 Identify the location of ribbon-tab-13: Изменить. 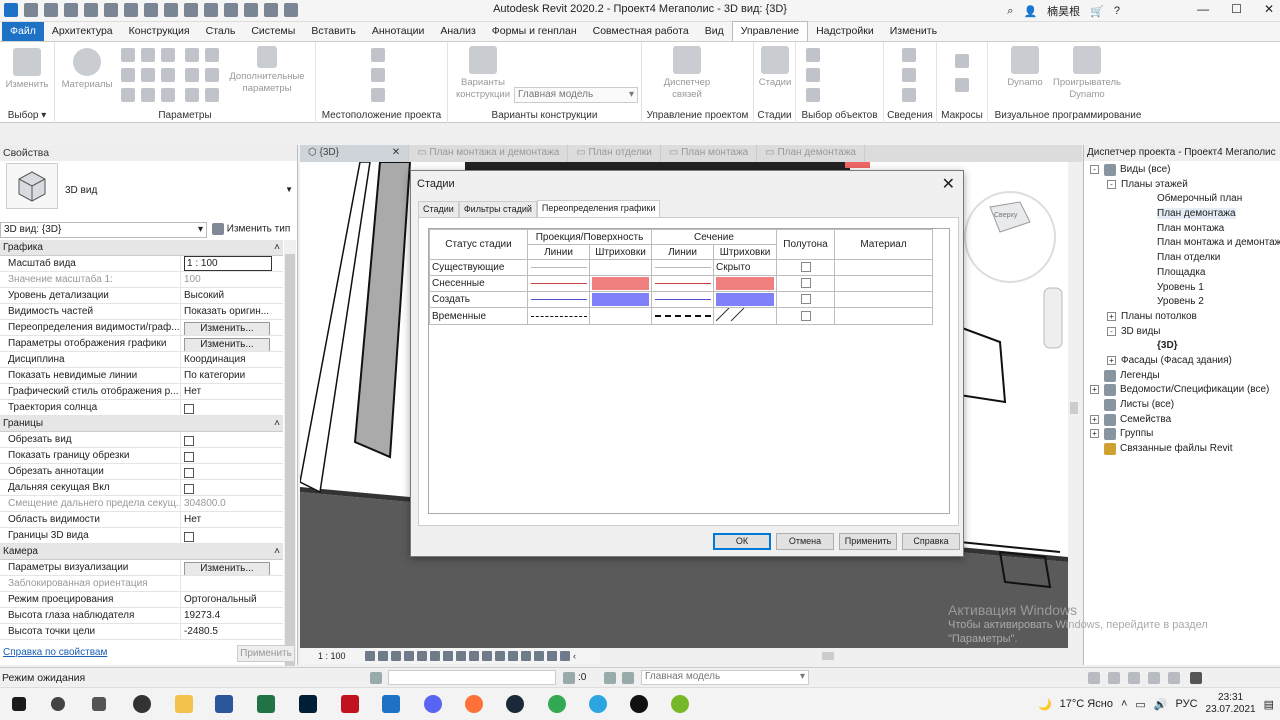
(913, 31).